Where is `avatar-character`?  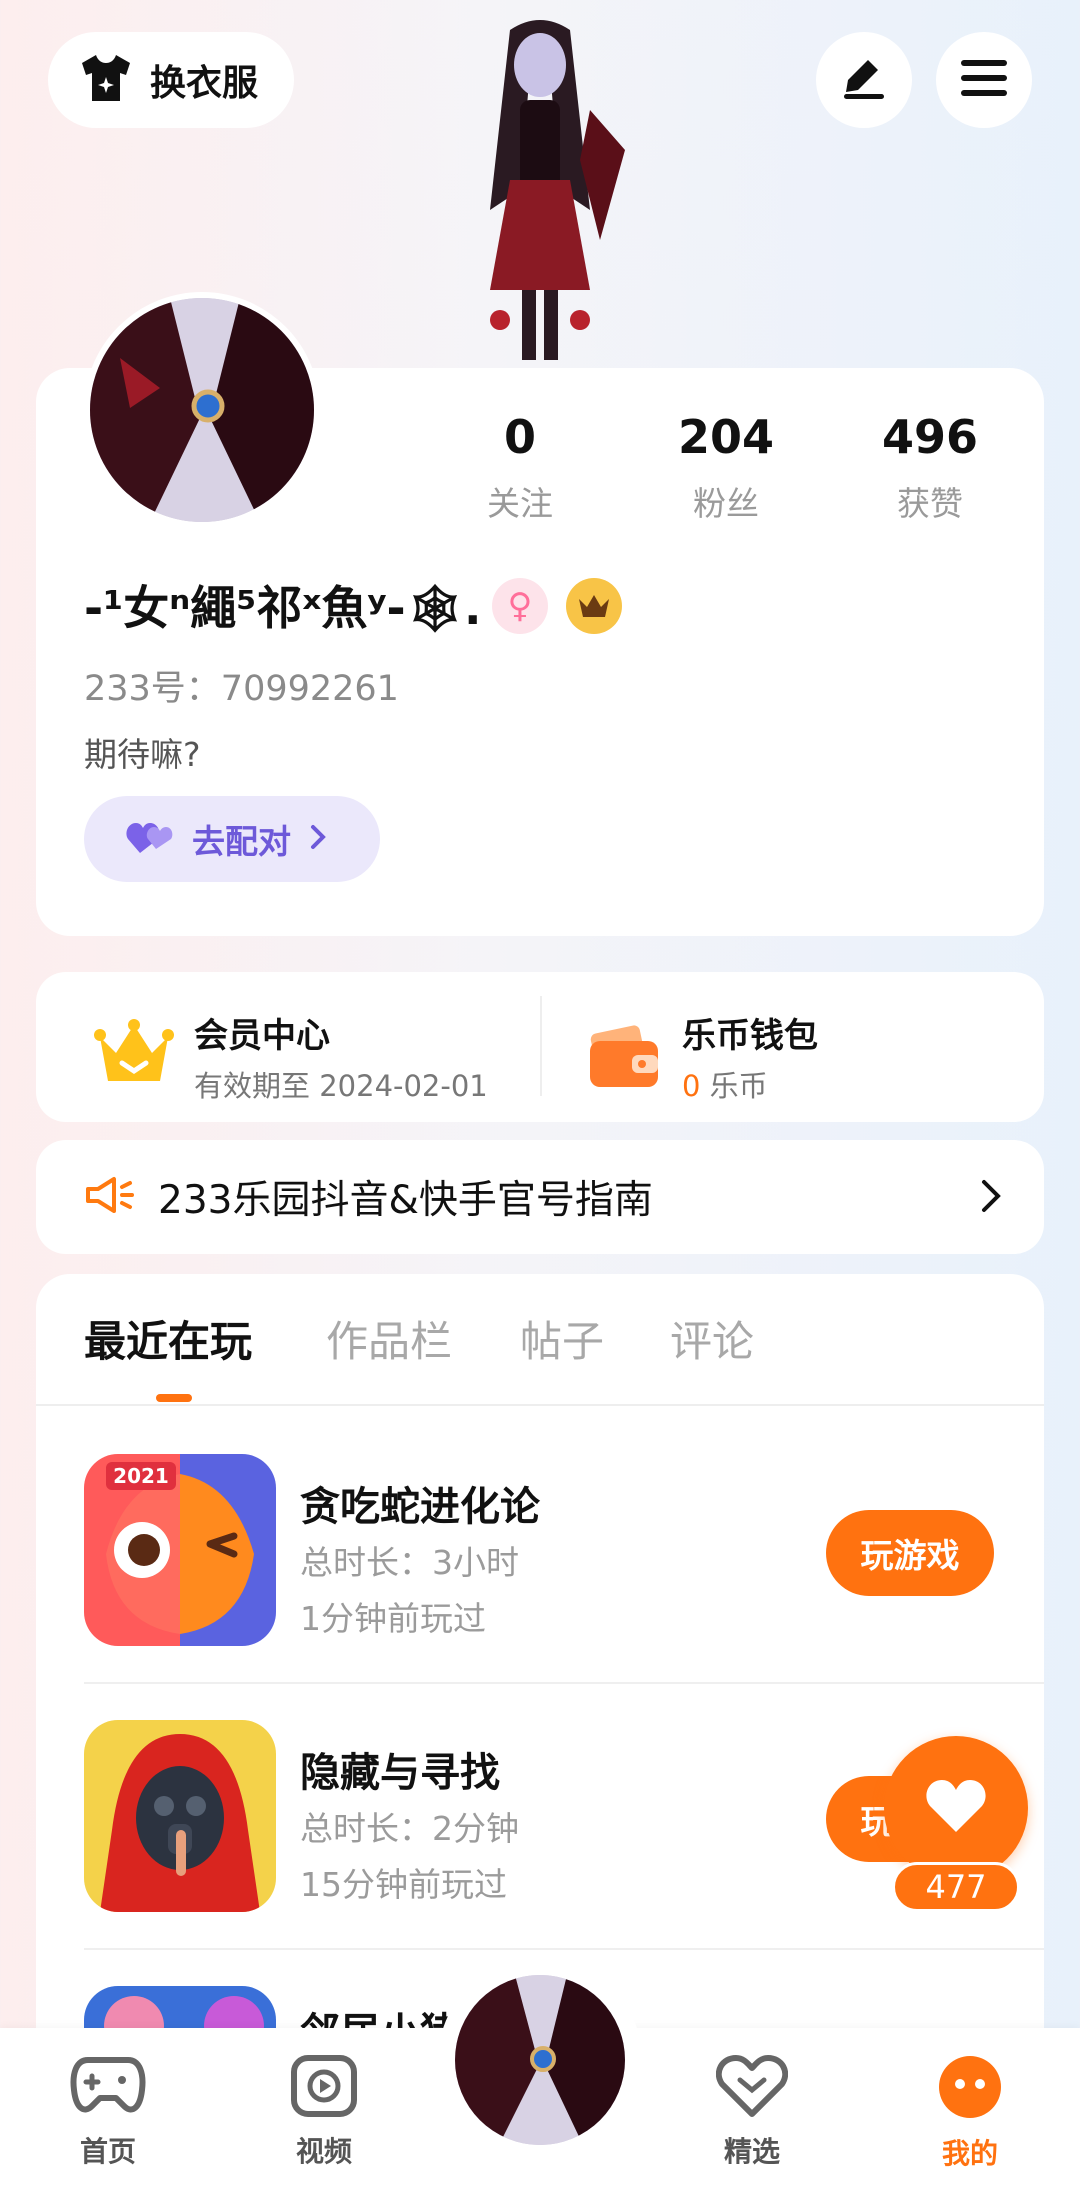
avatar-character is located at coordinates (540, 190).